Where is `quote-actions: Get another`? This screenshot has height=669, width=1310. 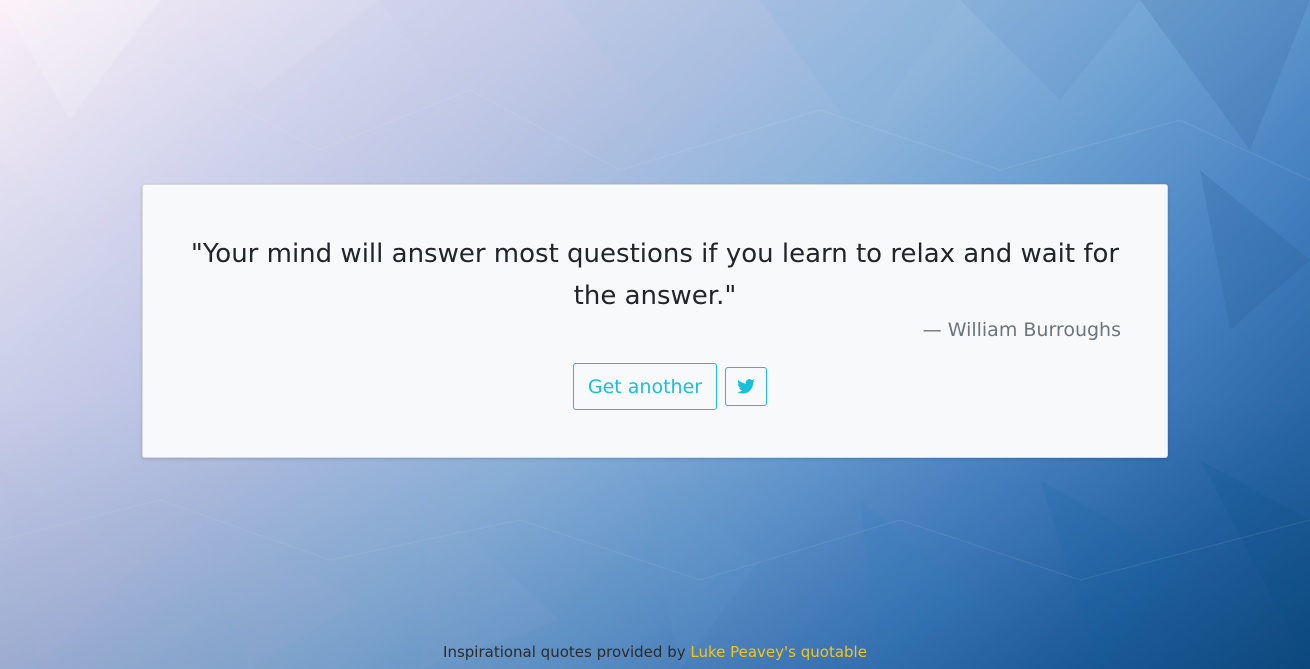
quote-actions: Get another is located at coordinates (655, 386).